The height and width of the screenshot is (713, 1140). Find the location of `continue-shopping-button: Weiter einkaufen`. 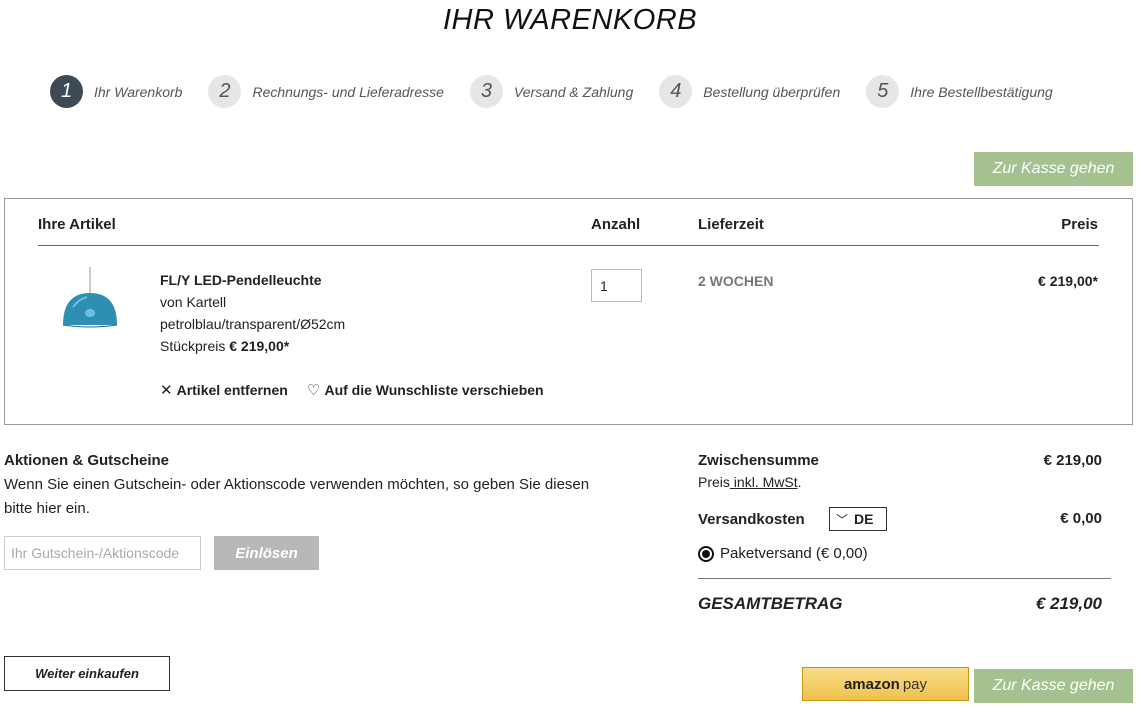

continue-shopping-button: Weiter einkaufen is located at coordinates (87, 673).